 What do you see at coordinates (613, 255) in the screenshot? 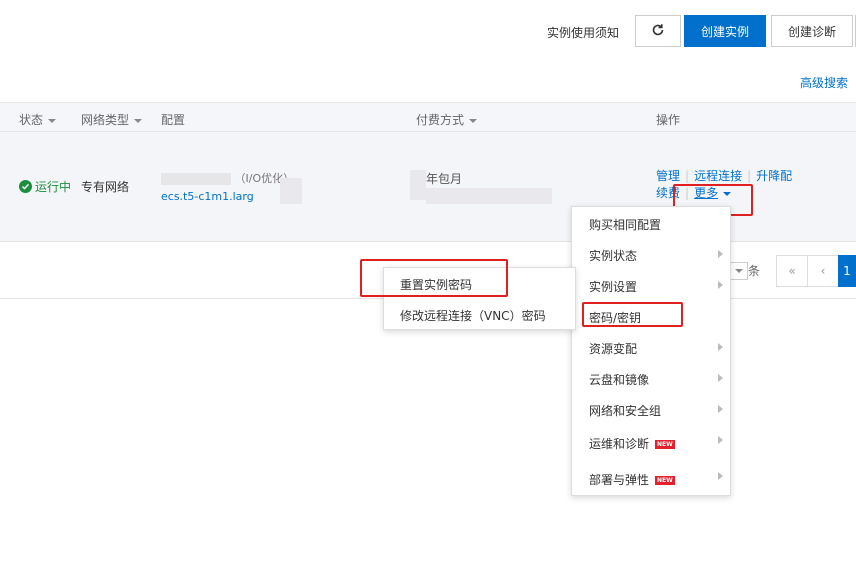
I see `menu-item-instance-status: 实例状态` at bounding box center [613, 255].